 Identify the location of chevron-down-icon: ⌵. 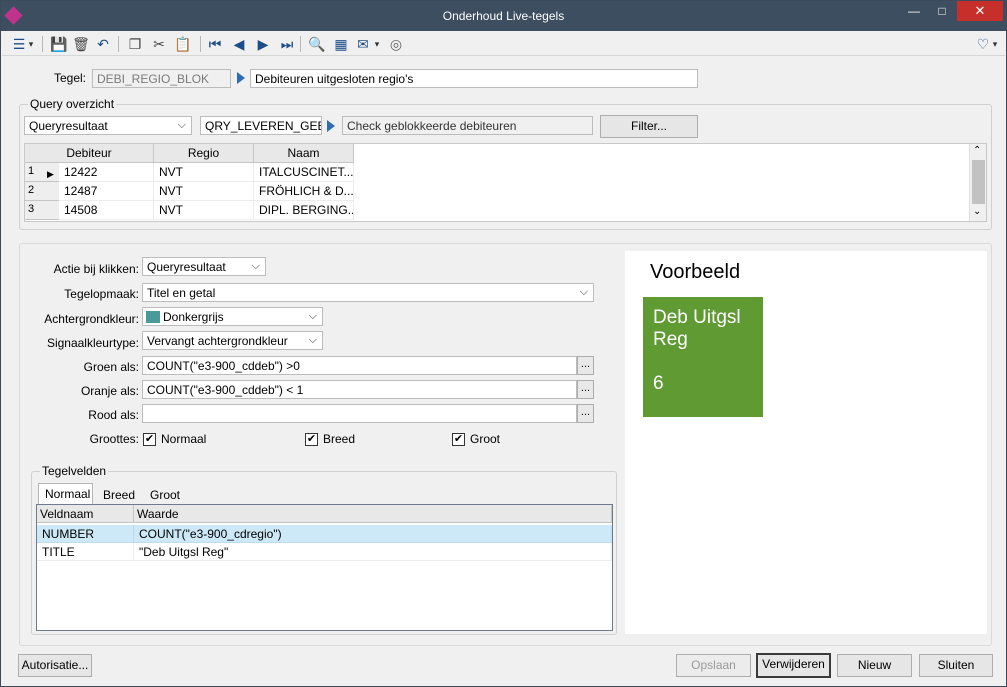
(255, 266).